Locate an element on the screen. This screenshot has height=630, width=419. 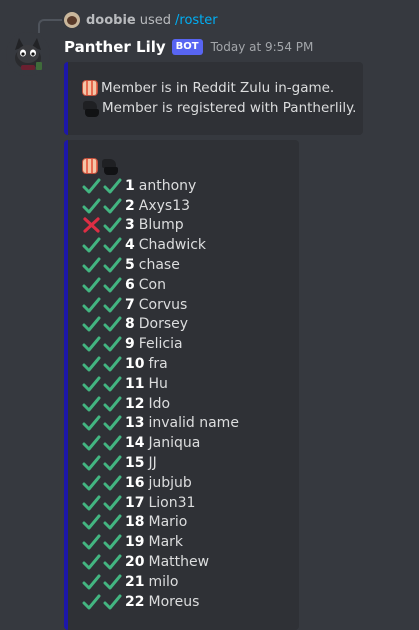
roster-member-name: Hu is located at coordinates (158, 383).